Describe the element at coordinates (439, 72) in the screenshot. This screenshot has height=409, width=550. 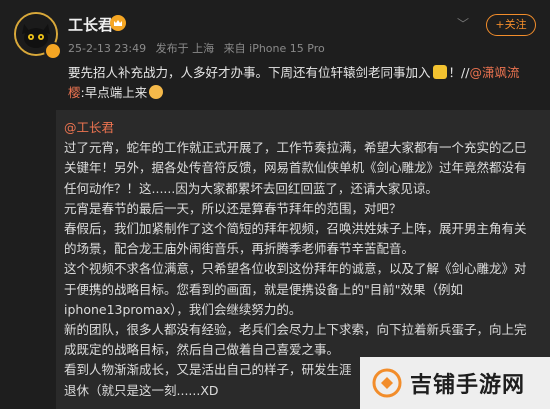
I see `beer-emoji-icon` at that location.